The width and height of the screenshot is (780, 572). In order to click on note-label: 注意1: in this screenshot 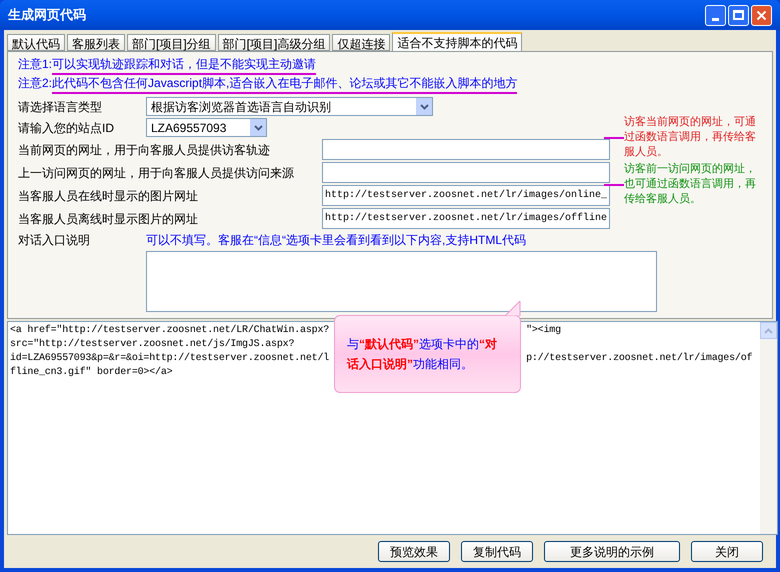, I will do `click(35, 64)`.